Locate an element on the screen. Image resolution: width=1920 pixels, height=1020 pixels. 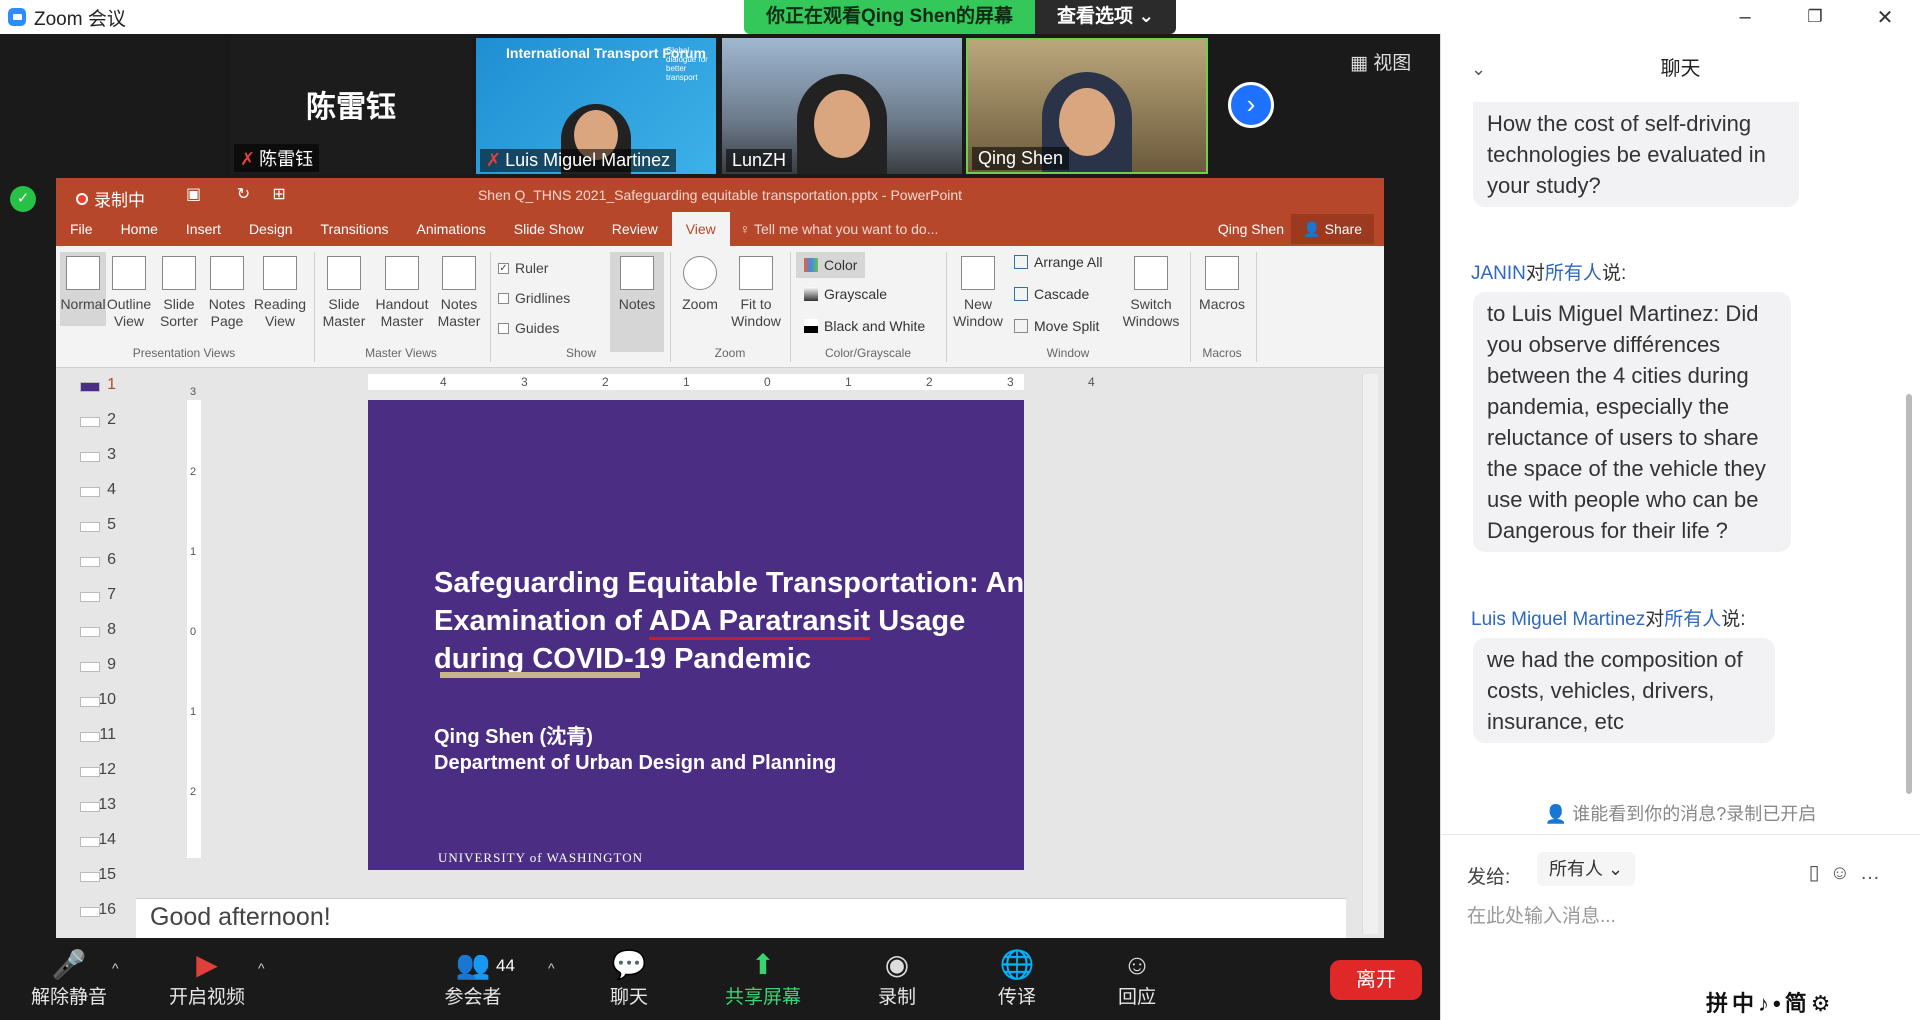
participant-tile: 陈雷钰 ✗ 陈雷钰 is located at coordinates (351, 106).